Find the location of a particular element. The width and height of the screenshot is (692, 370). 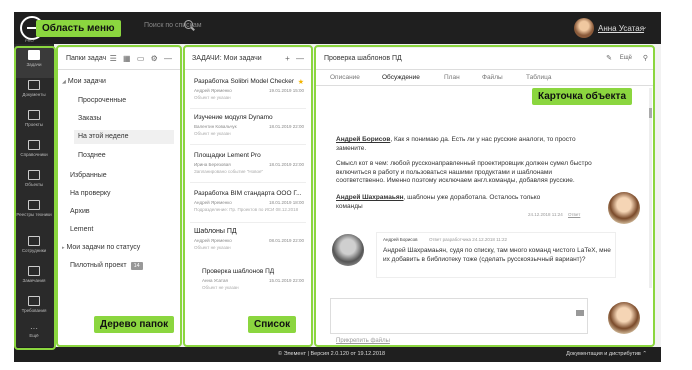

list-label: Список is located at coordinates (272, 324).